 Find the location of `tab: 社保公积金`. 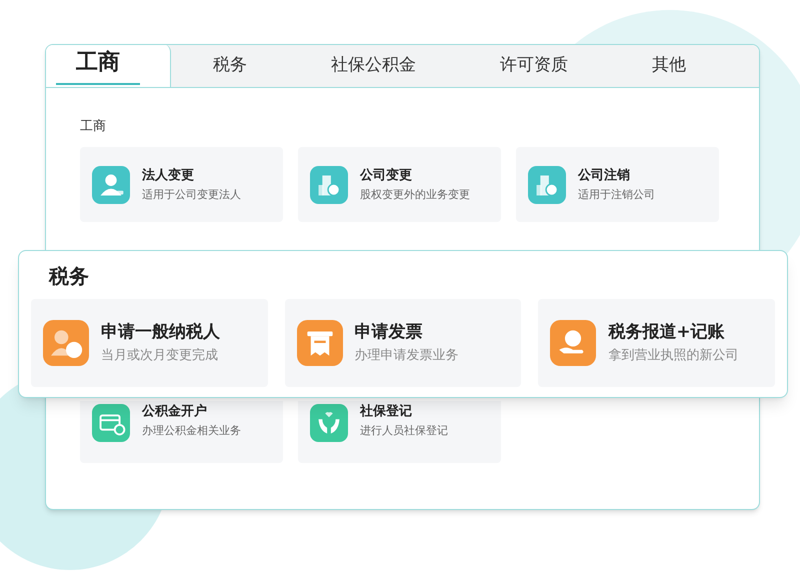

tab: 社保公积金 is located at coordinates (373, 66).